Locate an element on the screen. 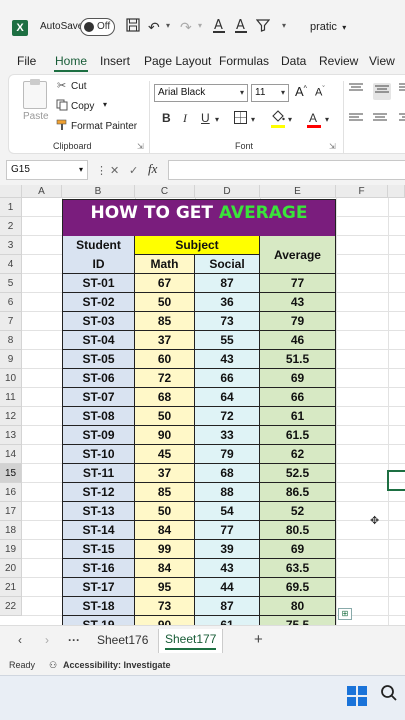  customize-toolbar-icon: ▾ is located at coordinates (284, 25).